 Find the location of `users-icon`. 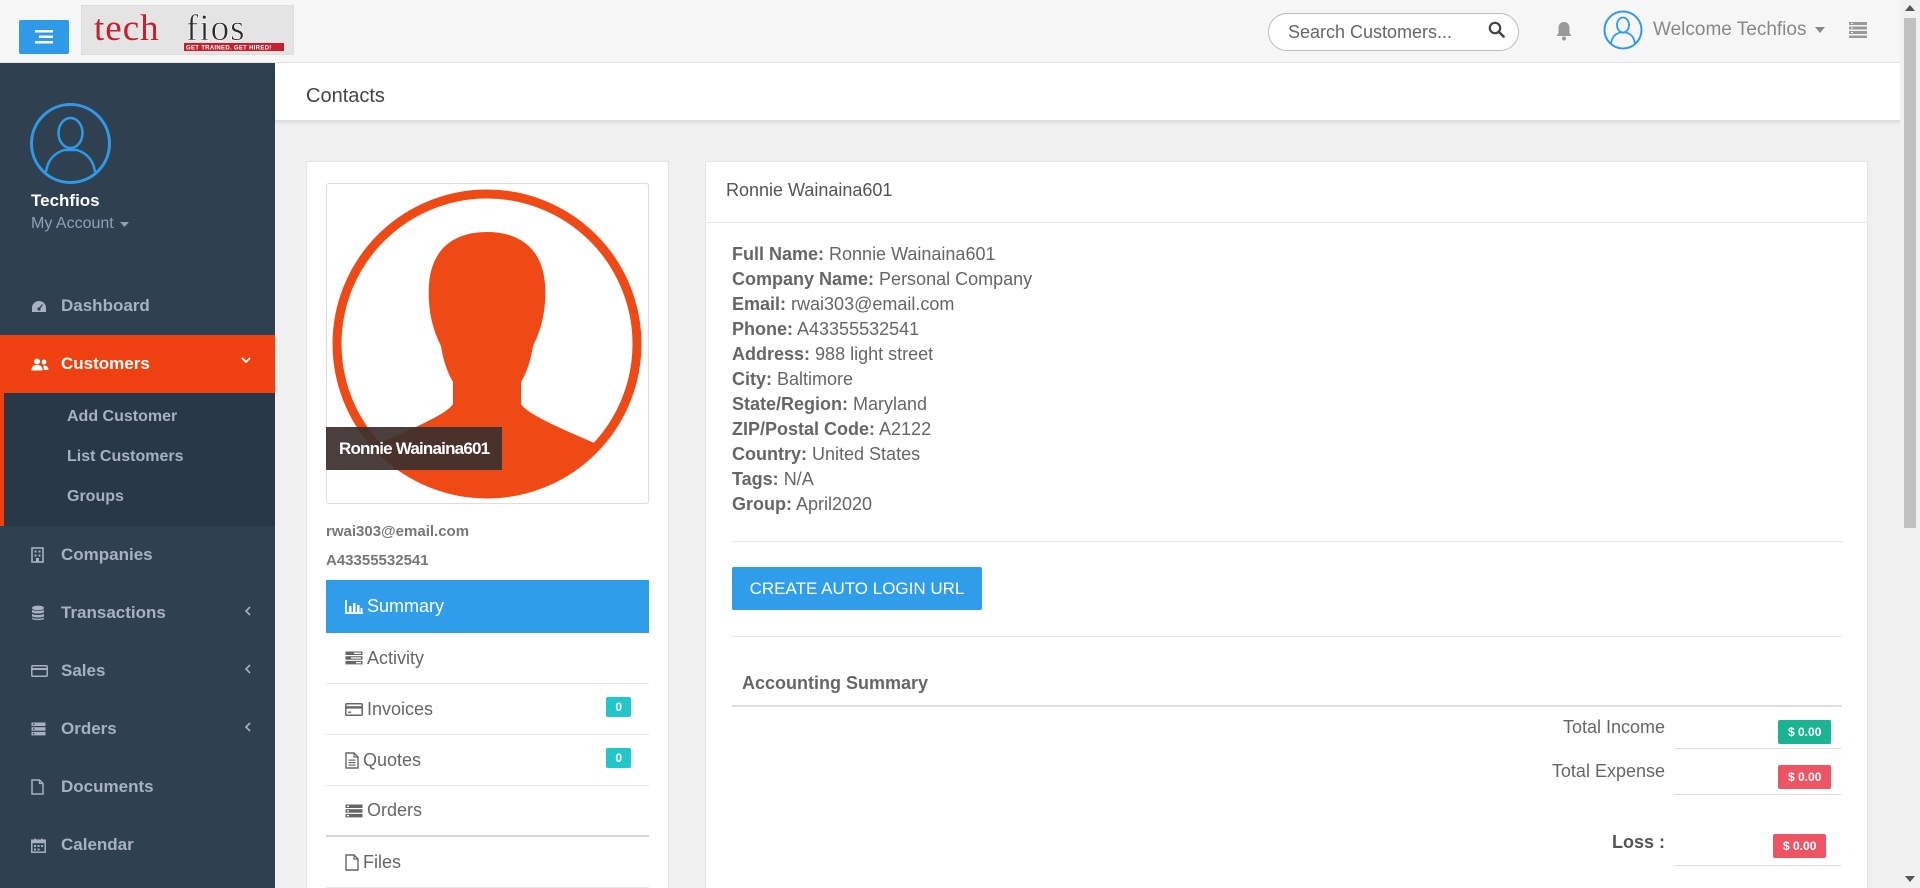

users-icon is located at coordinates (40, 364).